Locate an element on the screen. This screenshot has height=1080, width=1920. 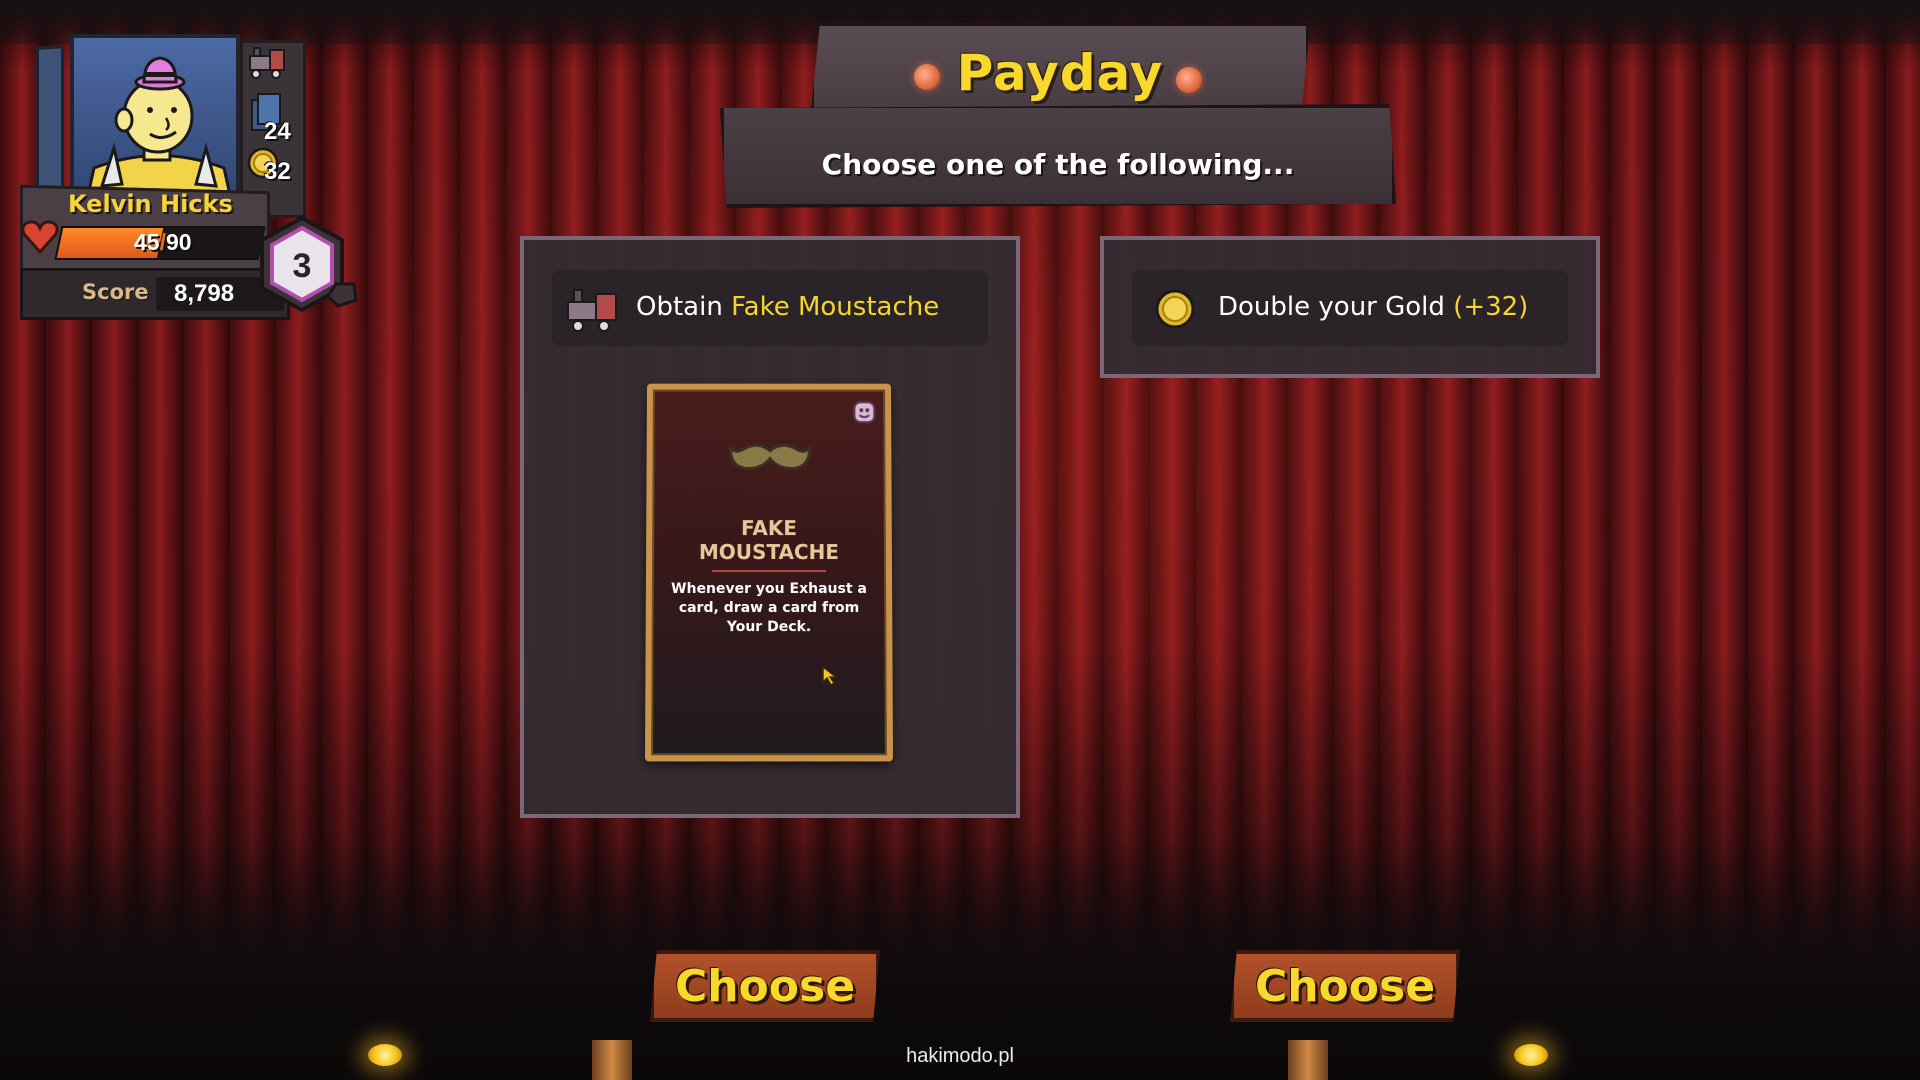
clown-avatar-icon is located at coordinates (159, 130).